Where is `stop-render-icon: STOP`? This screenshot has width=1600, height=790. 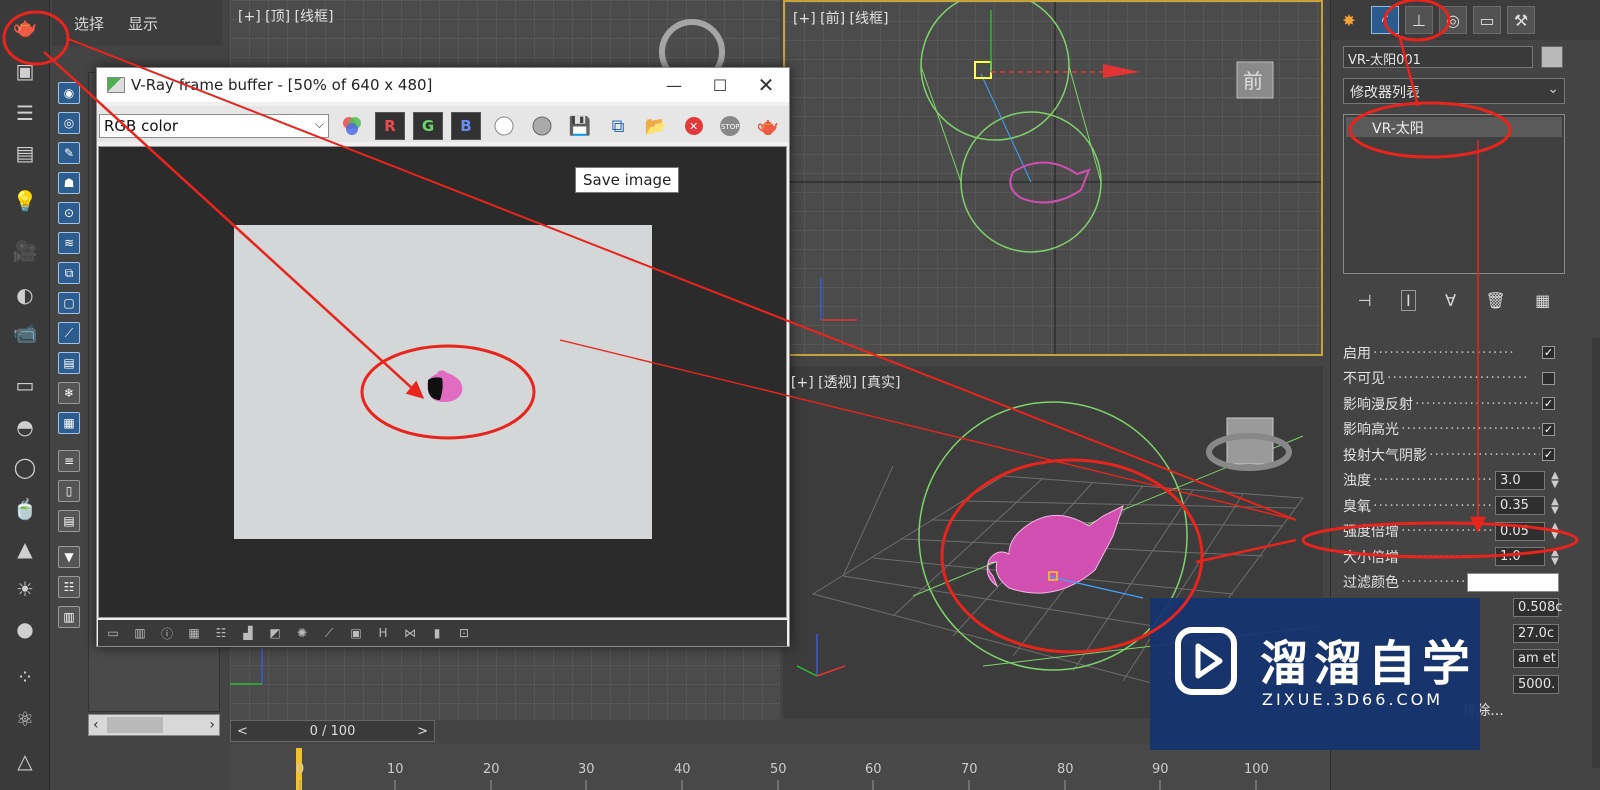 stop-render-icon: STOP is located at coordinates (730, 126).